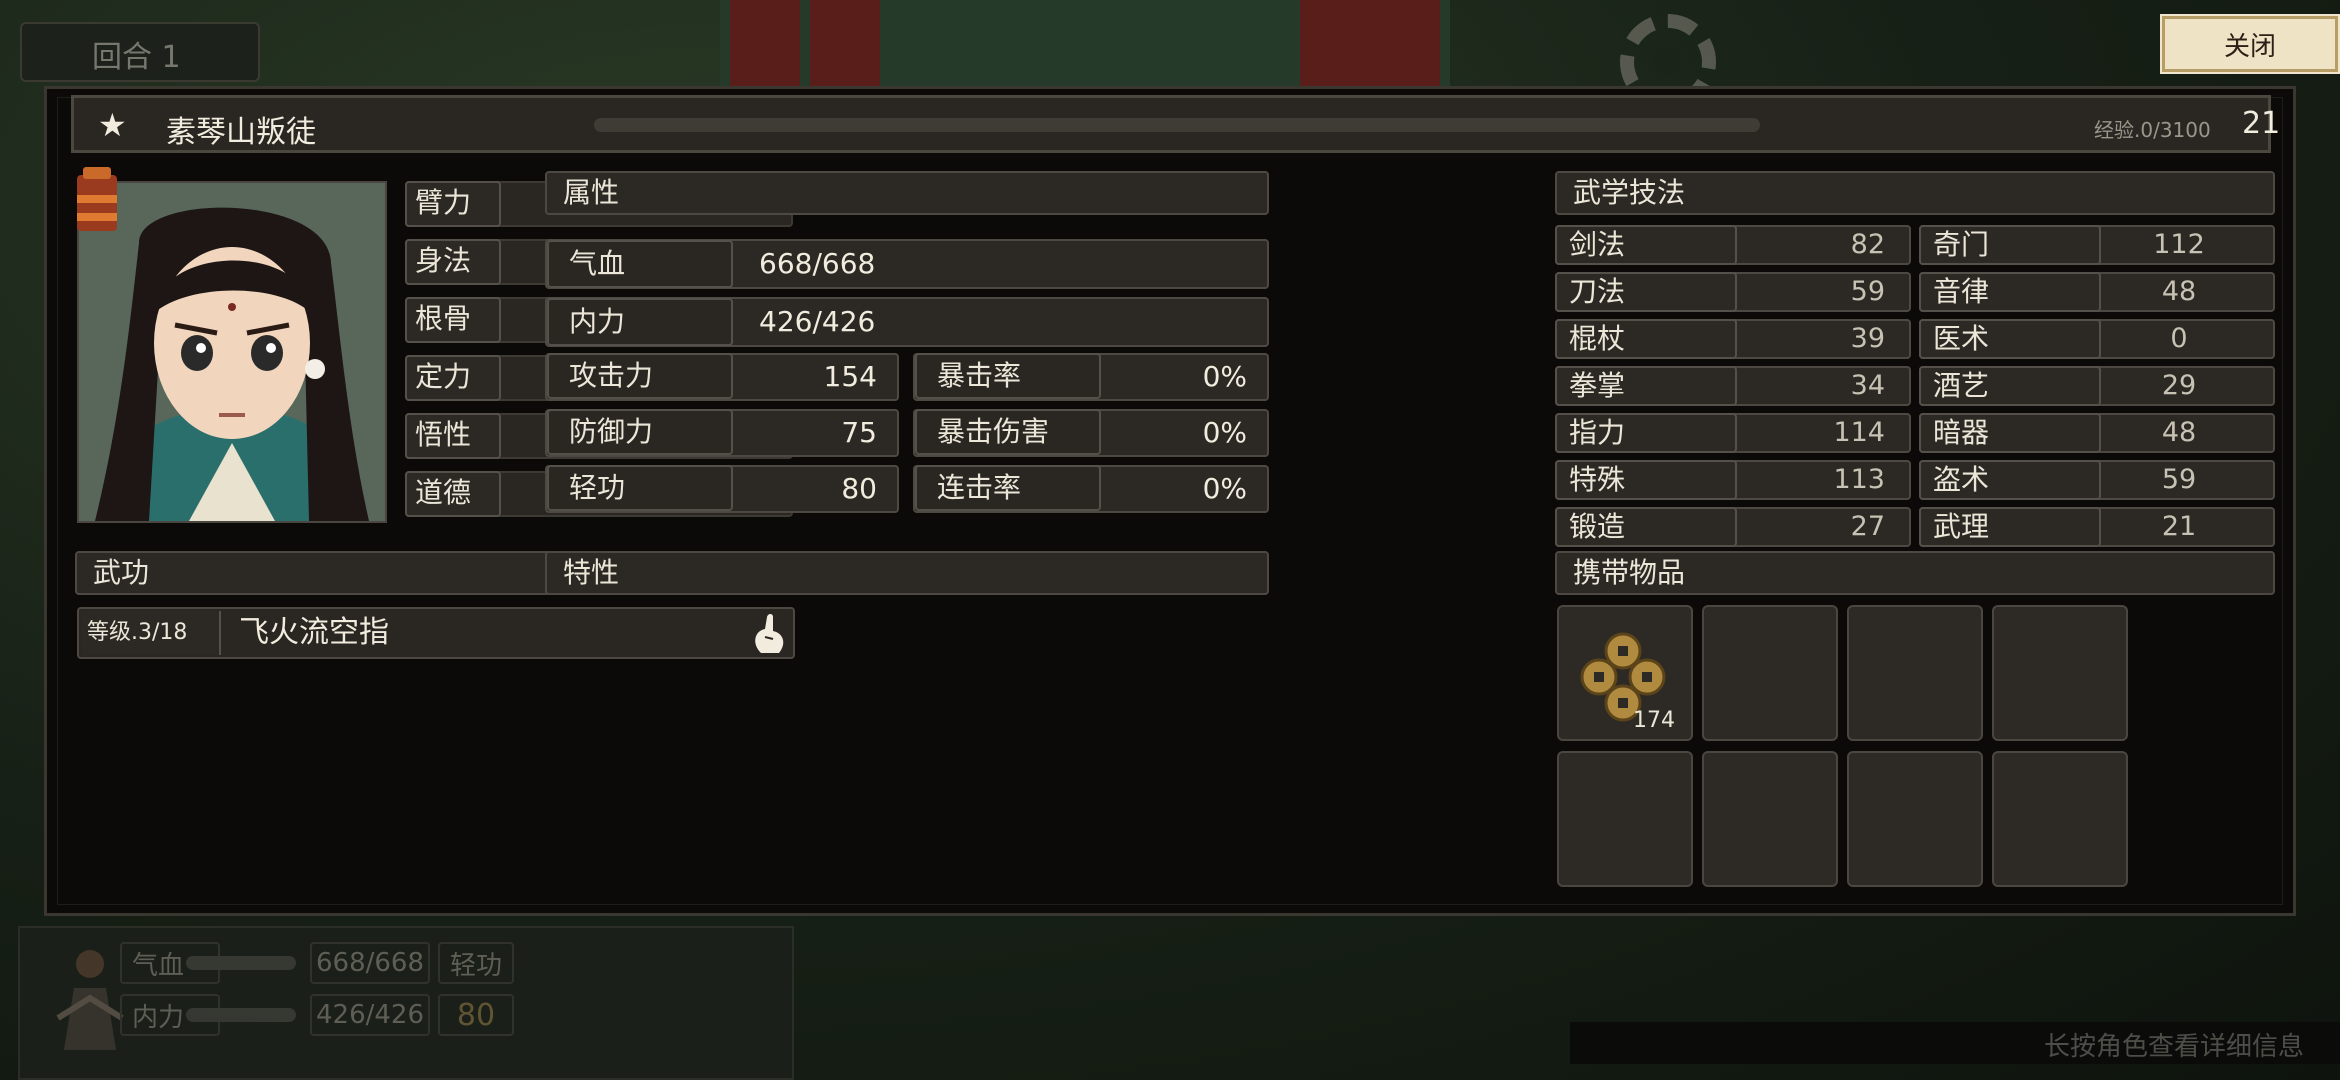  I want to click on skill-label: 暗器, so click(2010, 433).